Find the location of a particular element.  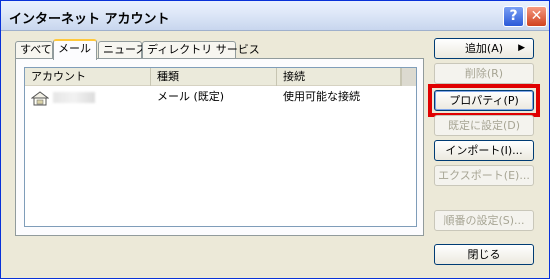

account-name-redacted is located at coordinates (74, 97).